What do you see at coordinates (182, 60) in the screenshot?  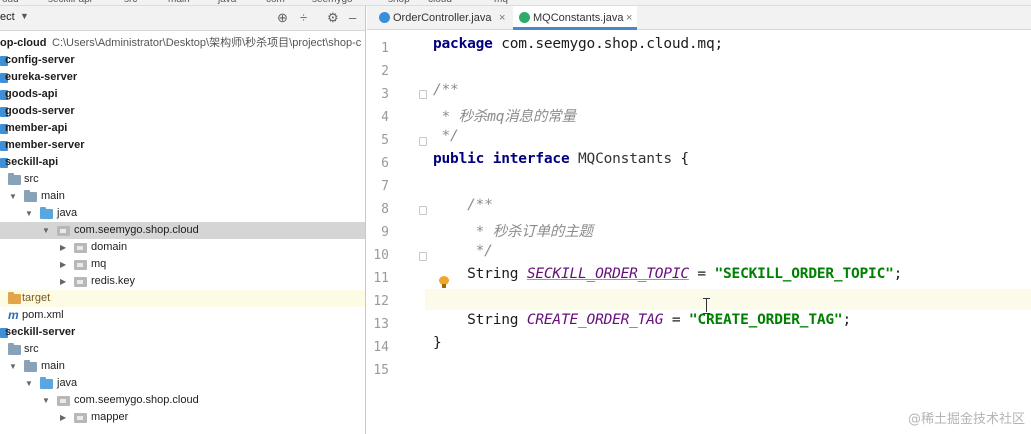 I see `tree-item-config-server: config-server` at bounding box center [182, 60].